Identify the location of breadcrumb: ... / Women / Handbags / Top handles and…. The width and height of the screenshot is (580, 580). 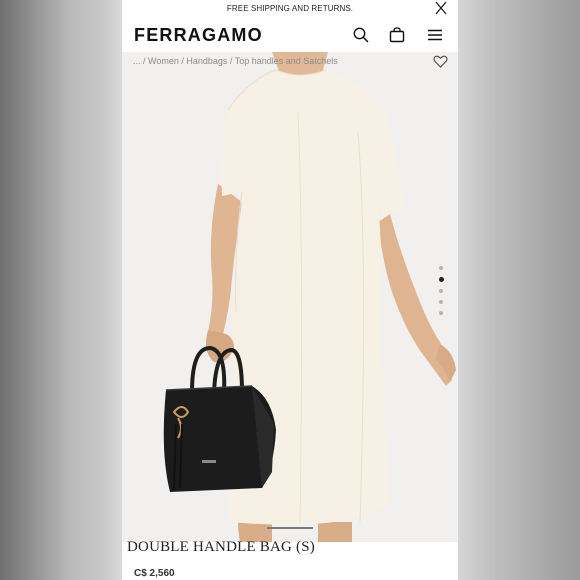
(235, 61).